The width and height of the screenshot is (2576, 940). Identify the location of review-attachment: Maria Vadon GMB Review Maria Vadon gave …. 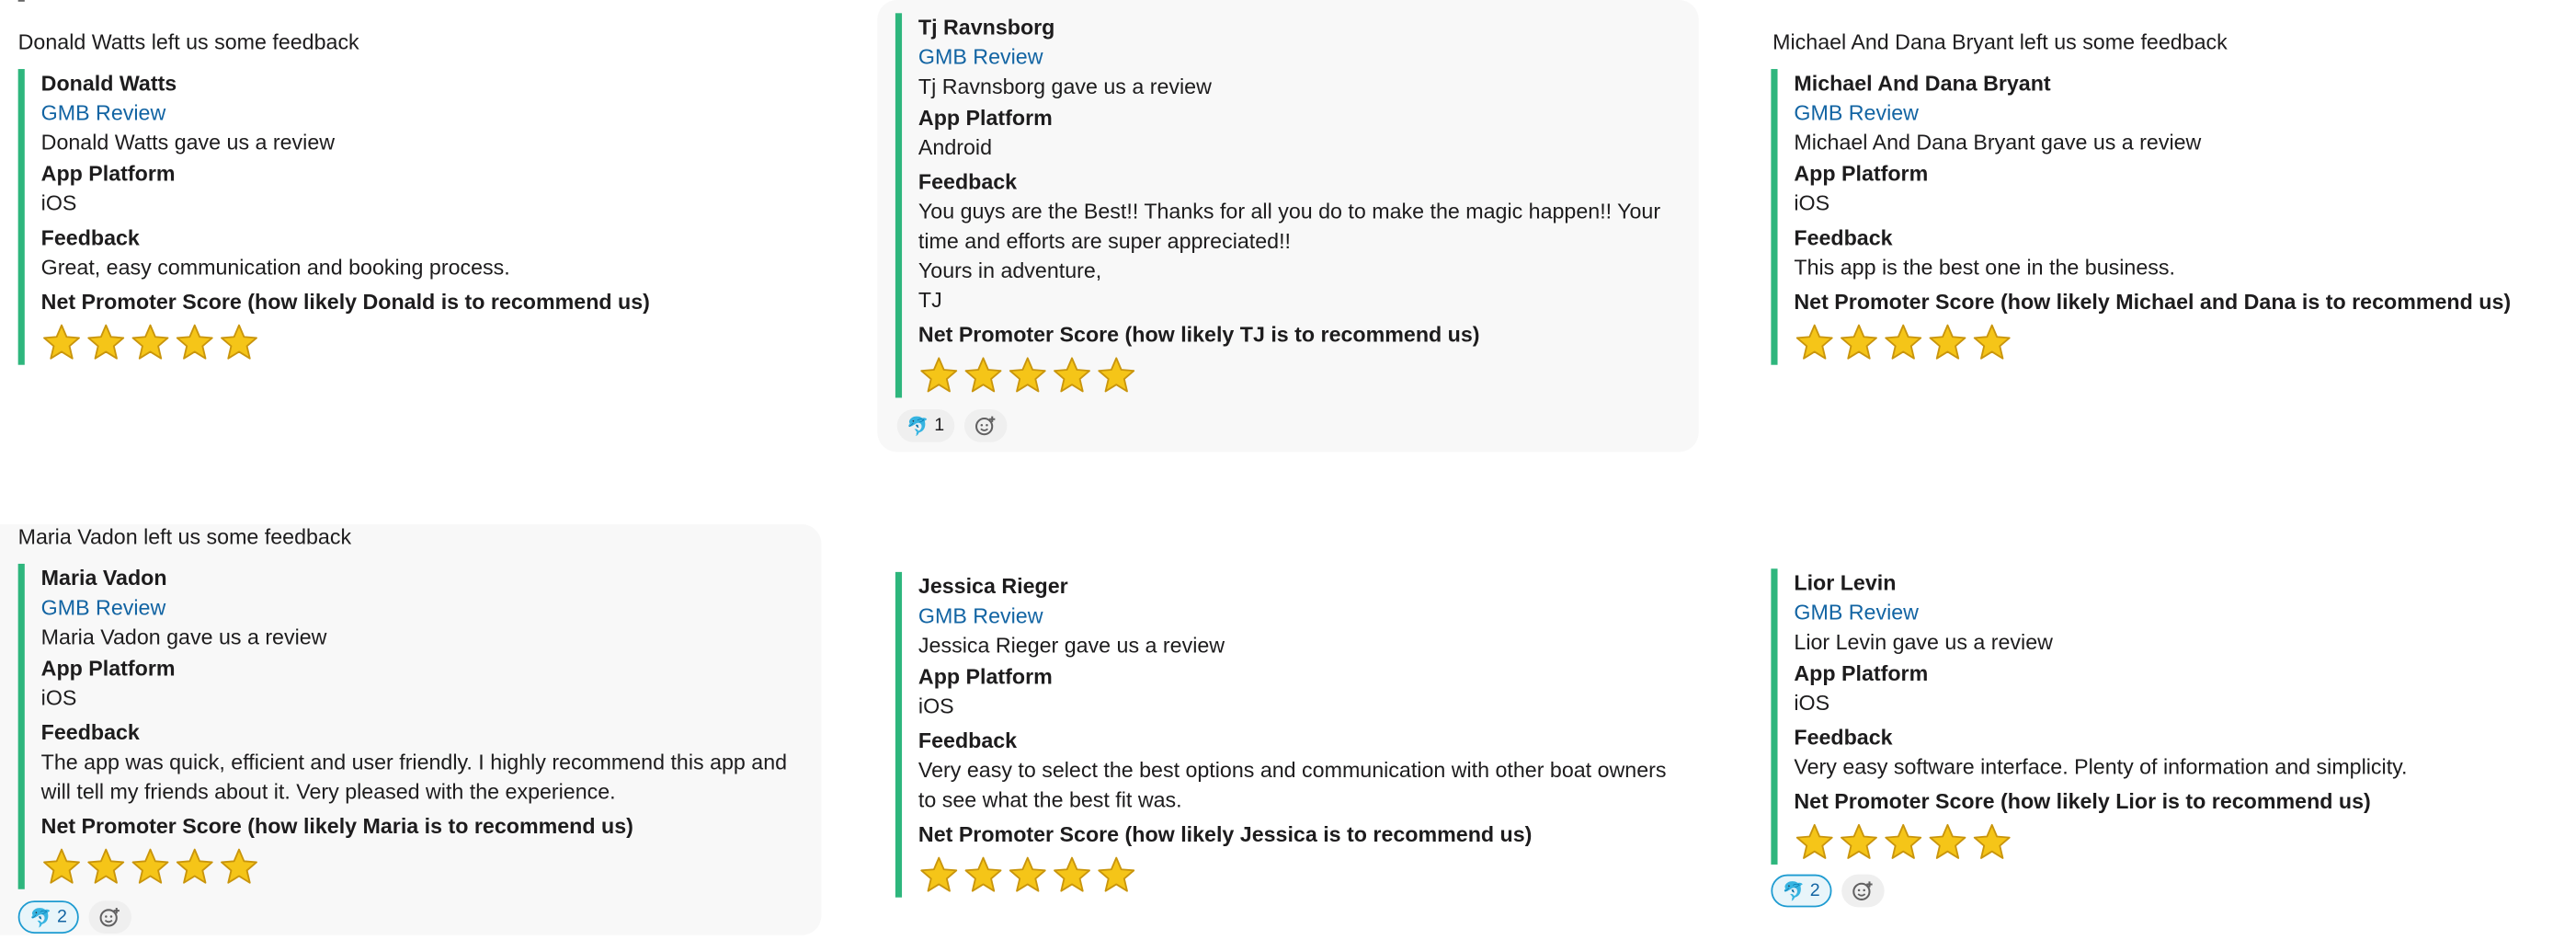
(416, 726).